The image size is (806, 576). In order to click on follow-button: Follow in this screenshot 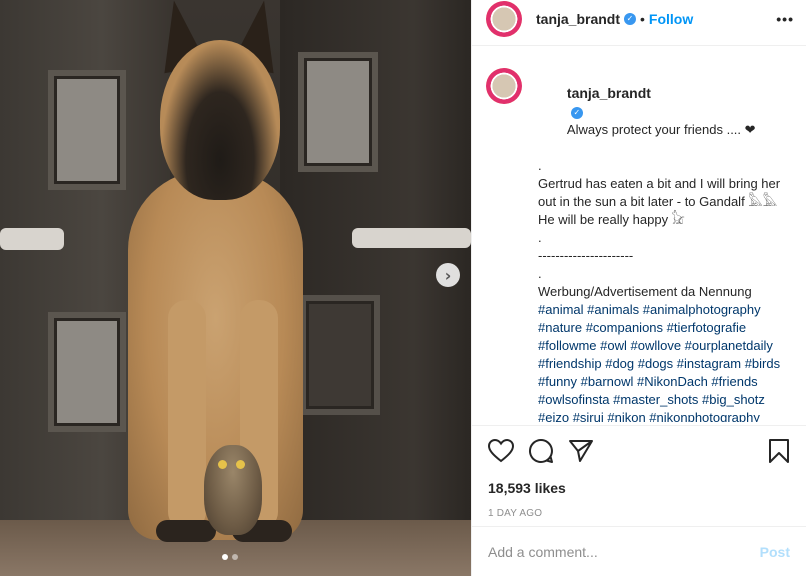, I will do `click(671, 19)`.